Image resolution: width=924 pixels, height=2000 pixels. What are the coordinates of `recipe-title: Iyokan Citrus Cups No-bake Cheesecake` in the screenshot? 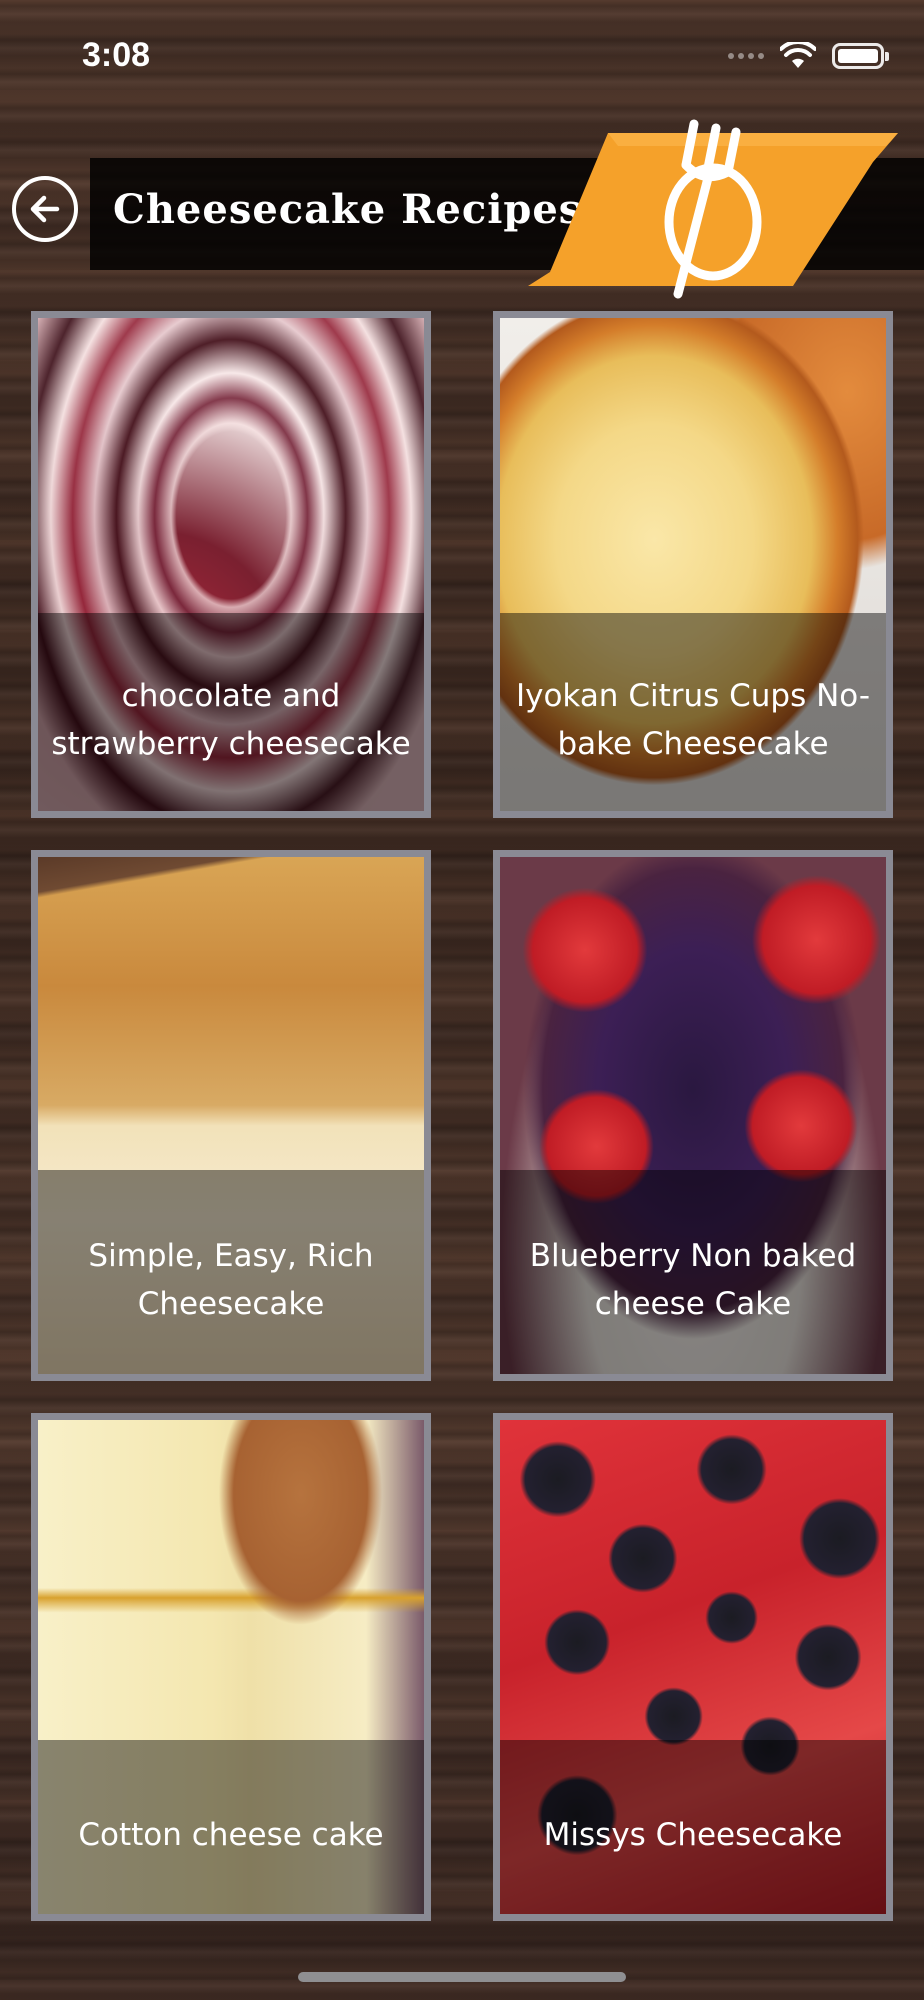 It's located at (693, 720).